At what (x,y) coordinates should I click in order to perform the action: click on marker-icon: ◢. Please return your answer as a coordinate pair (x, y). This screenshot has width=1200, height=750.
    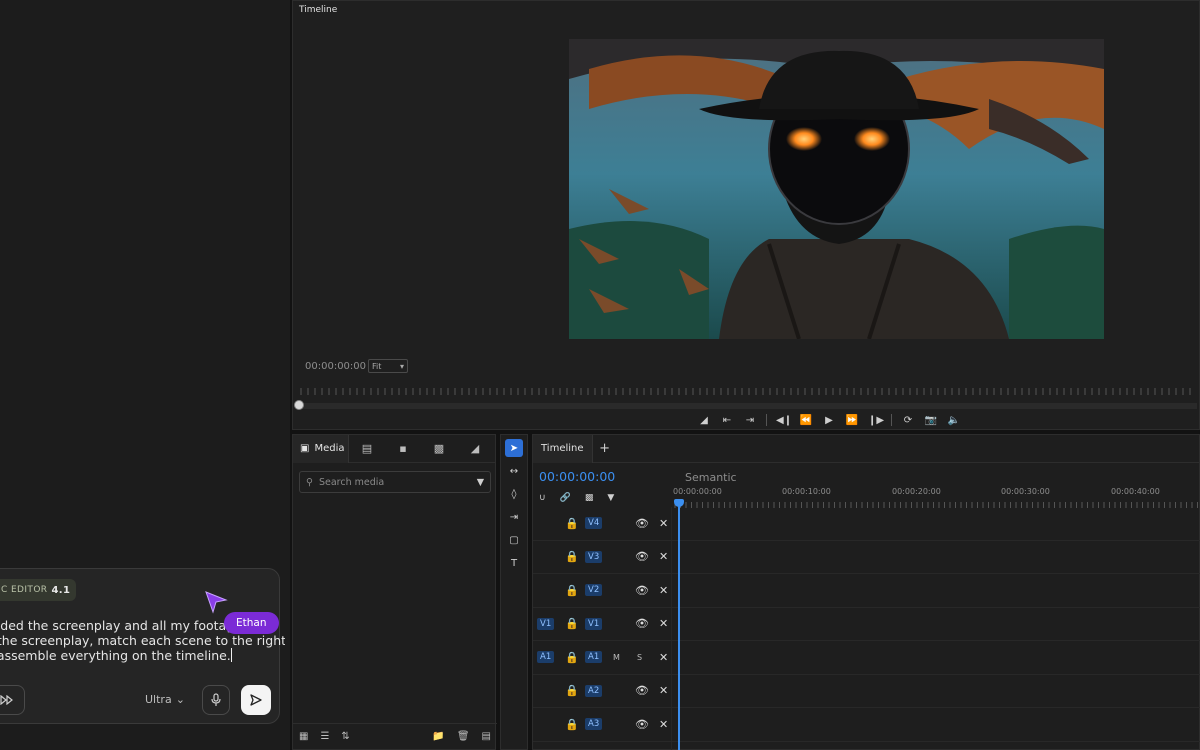
    Looking at the image, I should click on (704, 420).